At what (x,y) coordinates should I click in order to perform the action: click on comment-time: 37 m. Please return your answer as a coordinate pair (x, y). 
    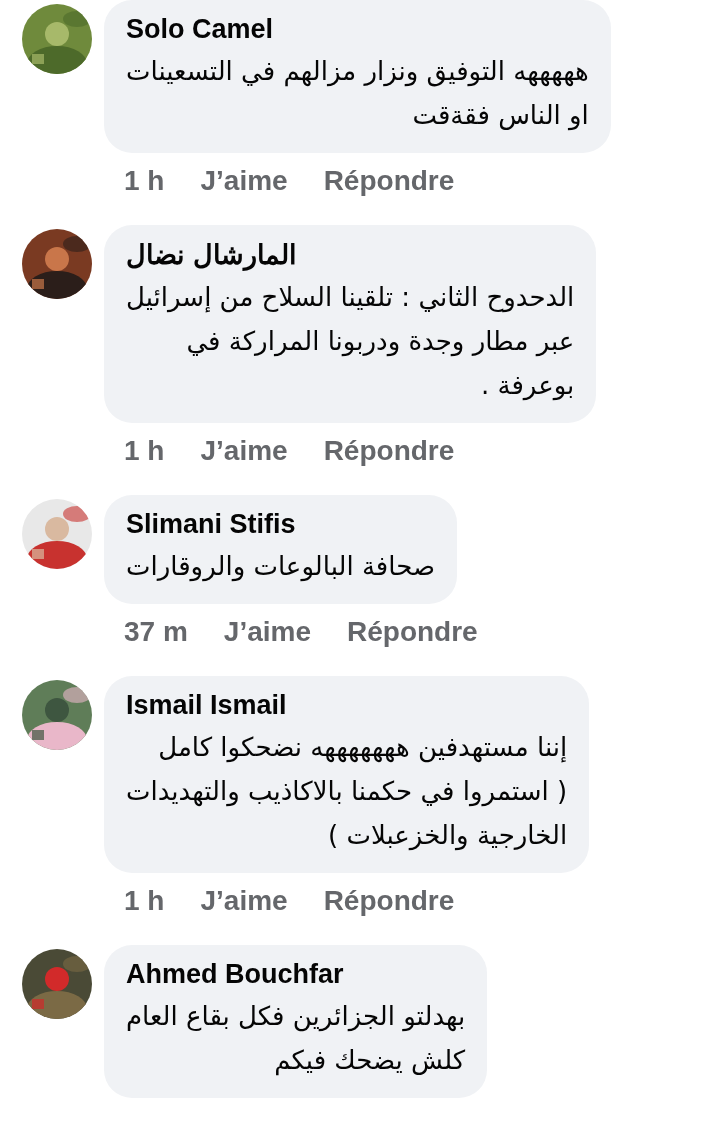
    Looking at the image, I should click on (156, 632).